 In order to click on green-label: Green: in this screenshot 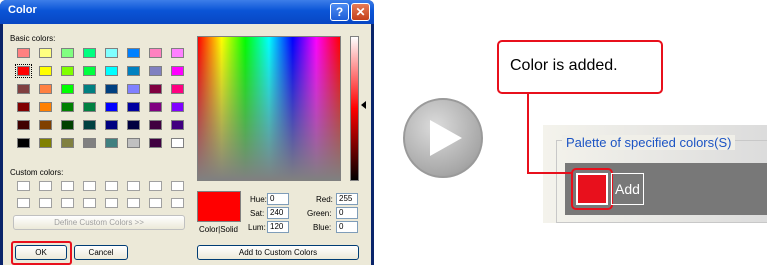, I will do `click(319, 213)`.